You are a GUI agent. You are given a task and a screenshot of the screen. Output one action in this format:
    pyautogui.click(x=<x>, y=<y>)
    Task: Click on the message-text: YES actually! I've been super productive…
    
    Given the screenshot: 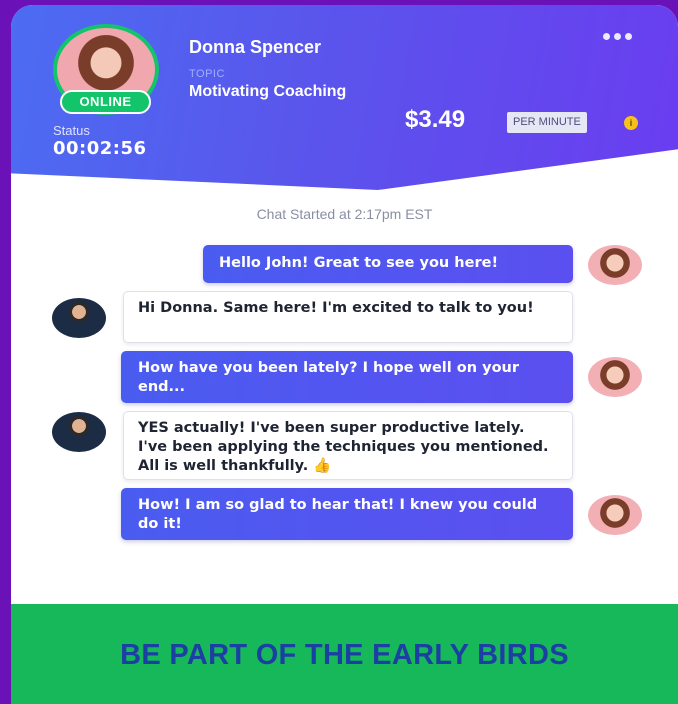 What is the action you would take?
    pyautogui.click(x=343, y=447)
    